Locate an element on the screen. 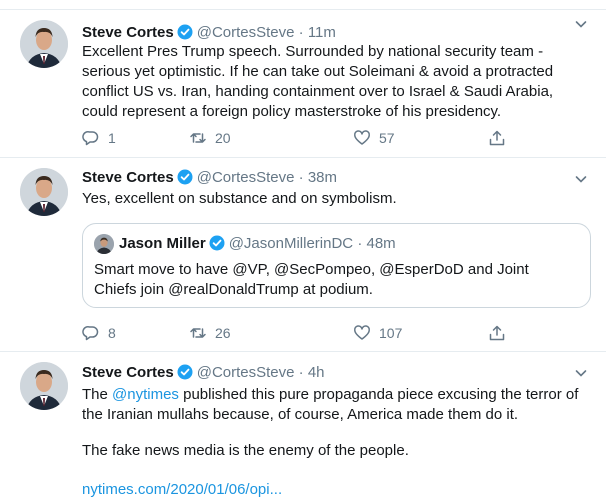 This screenshot has height=504, width=606. retweet-button: 26 is located at coordinates (210, 333).